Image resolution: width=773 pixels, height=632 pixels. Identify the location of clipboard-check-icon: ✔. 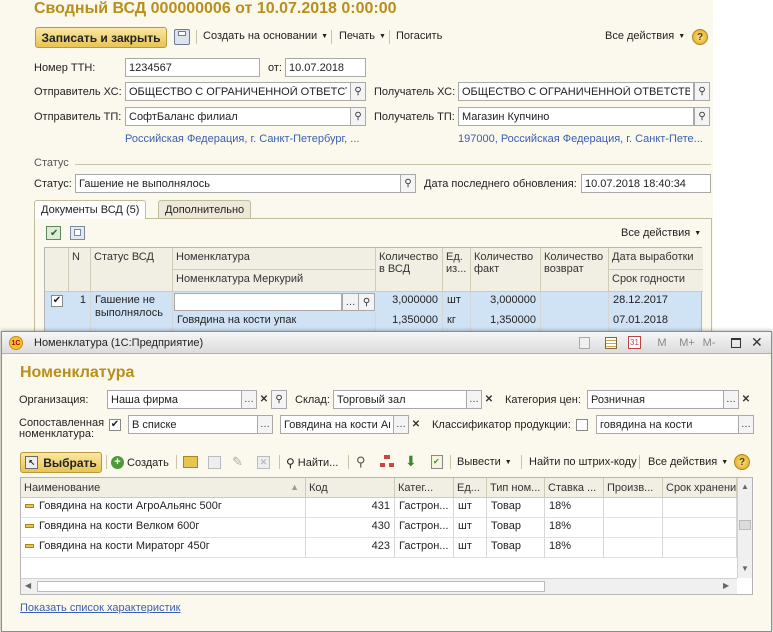
(437, 462).